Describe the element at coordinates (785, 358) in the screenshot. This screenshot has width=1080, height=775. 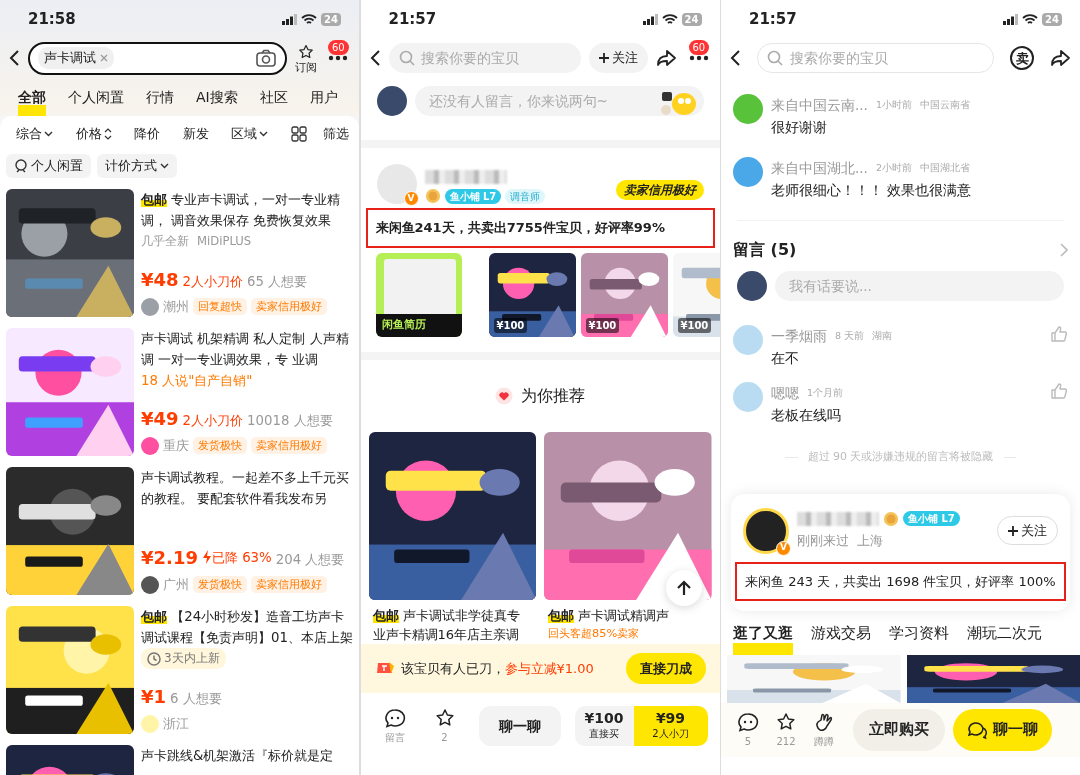
I see `comment-text: 在不` at that location.